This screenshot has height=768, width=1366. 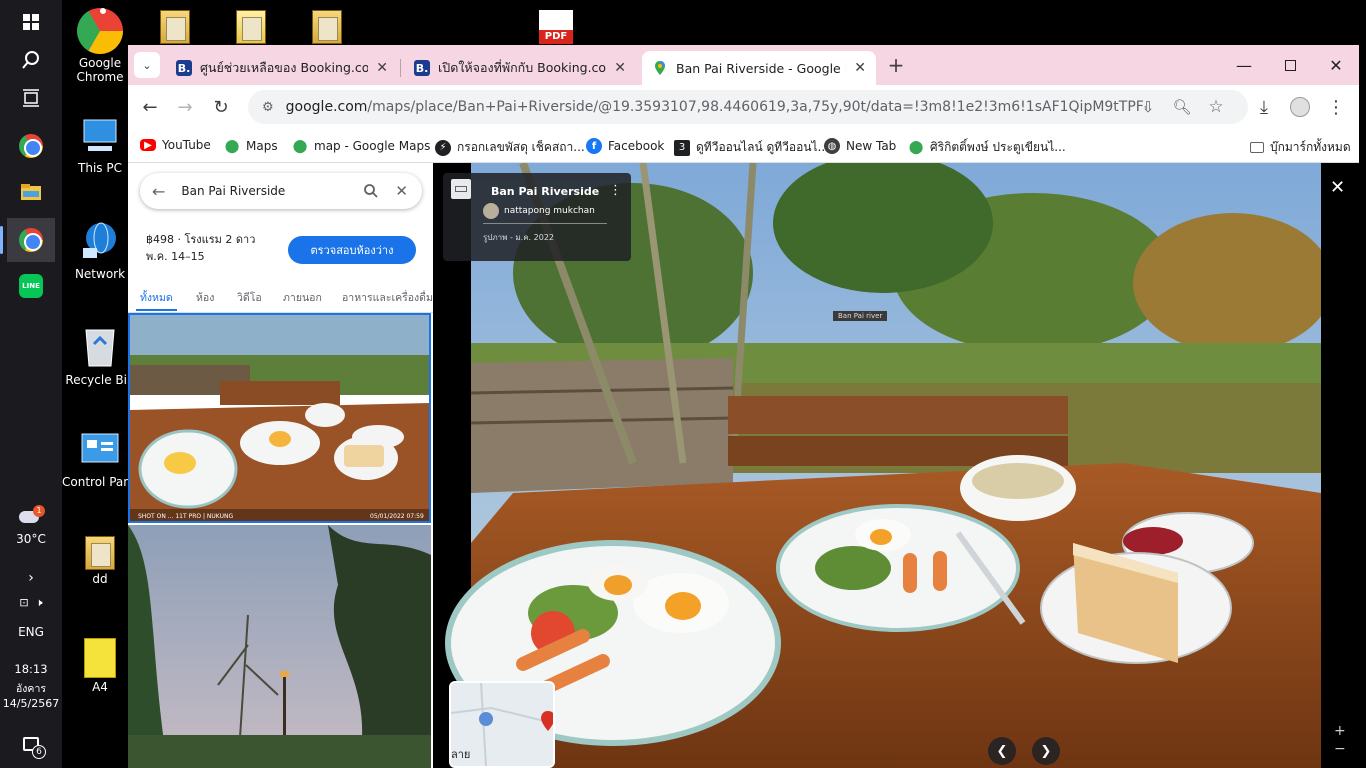 I want to click on reload-button: ↻, so click(x=221, y=107).